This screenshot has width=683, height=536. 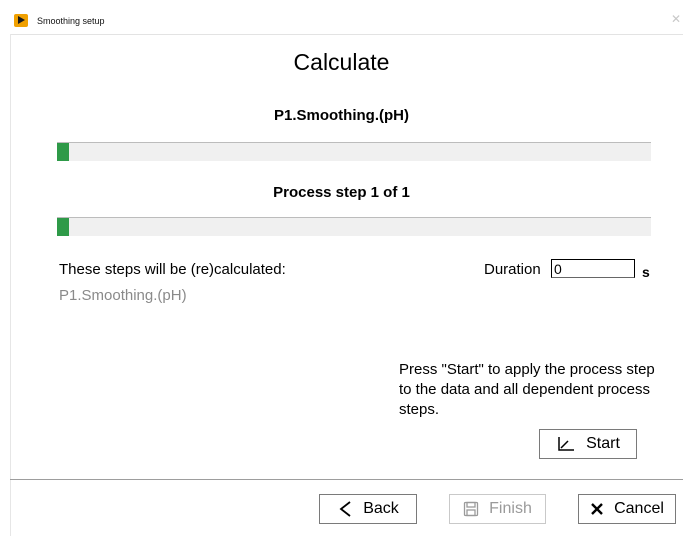 I want to click on finish-button: Finish, so click(x=497, y=509).